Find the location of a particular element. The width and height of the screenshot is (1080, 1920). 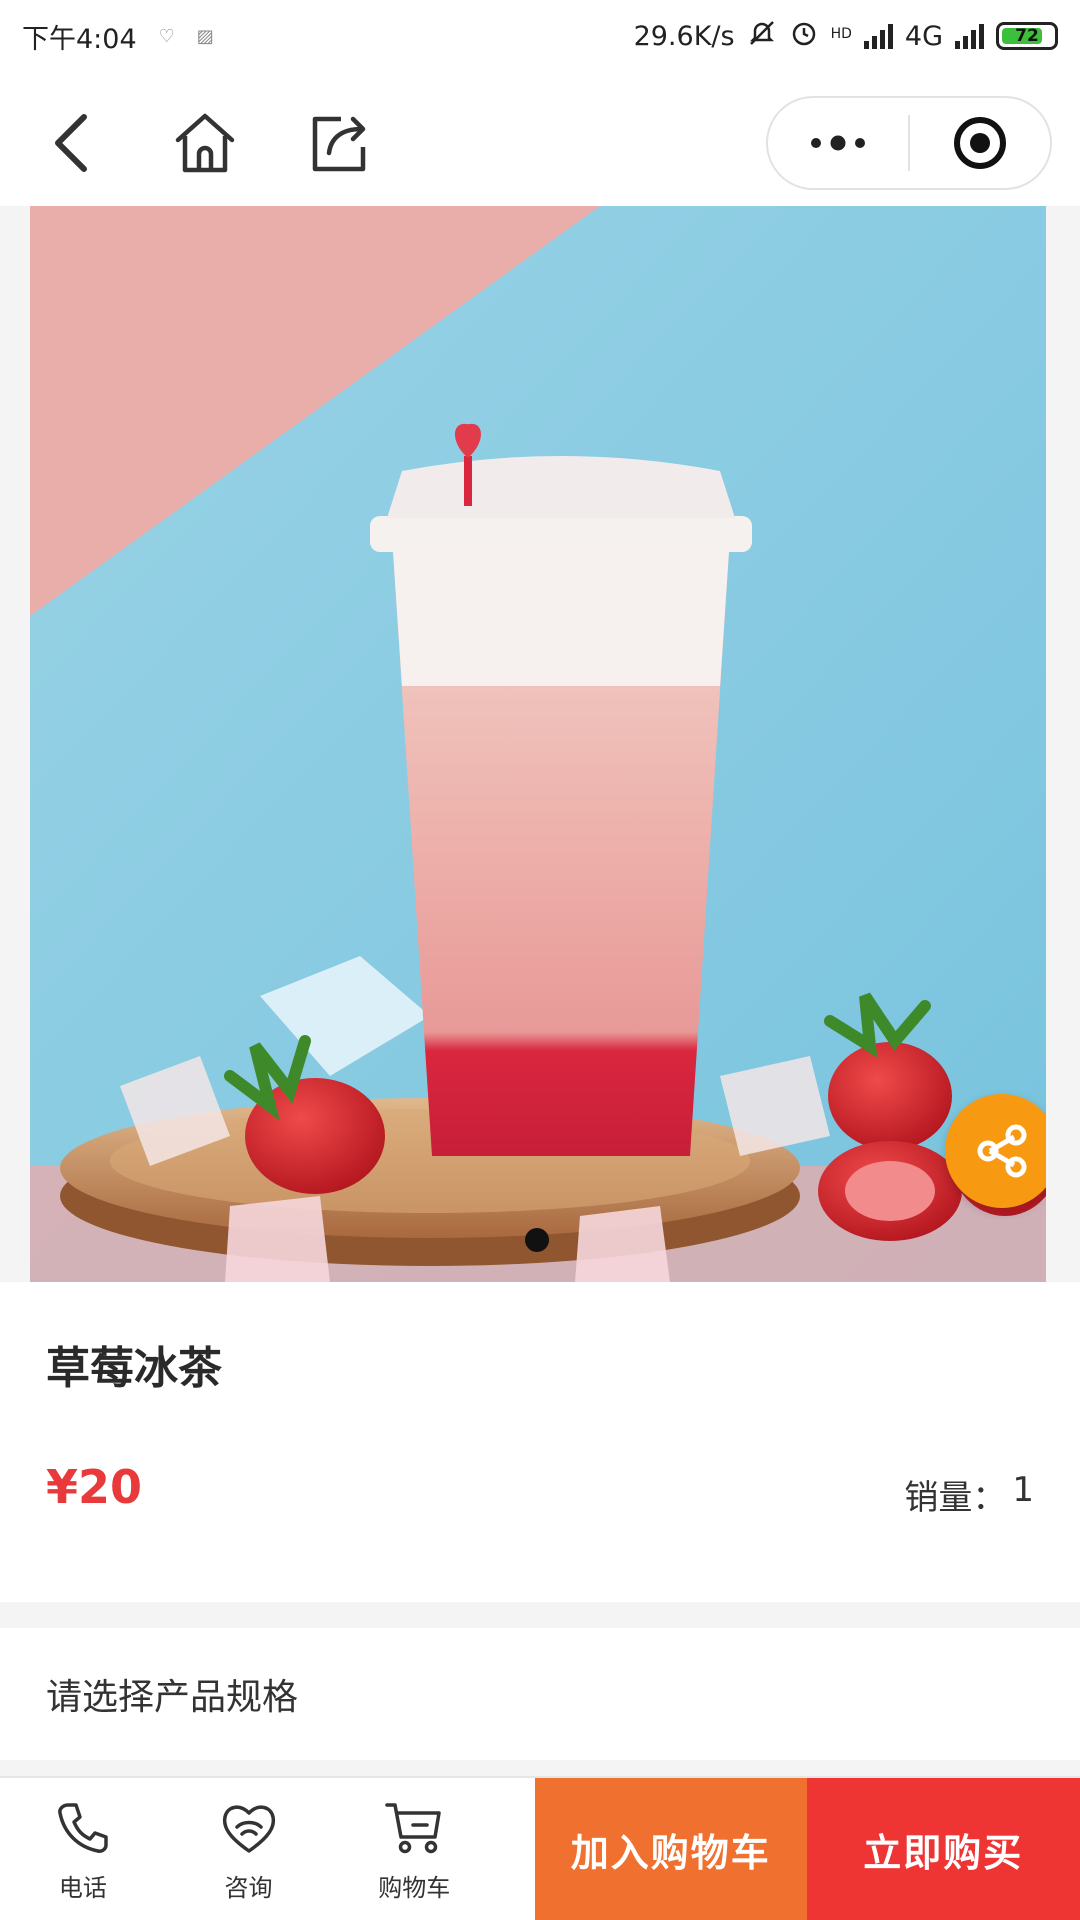

tab-consult-label: 咨询 is located at coordinates (248, 1887).